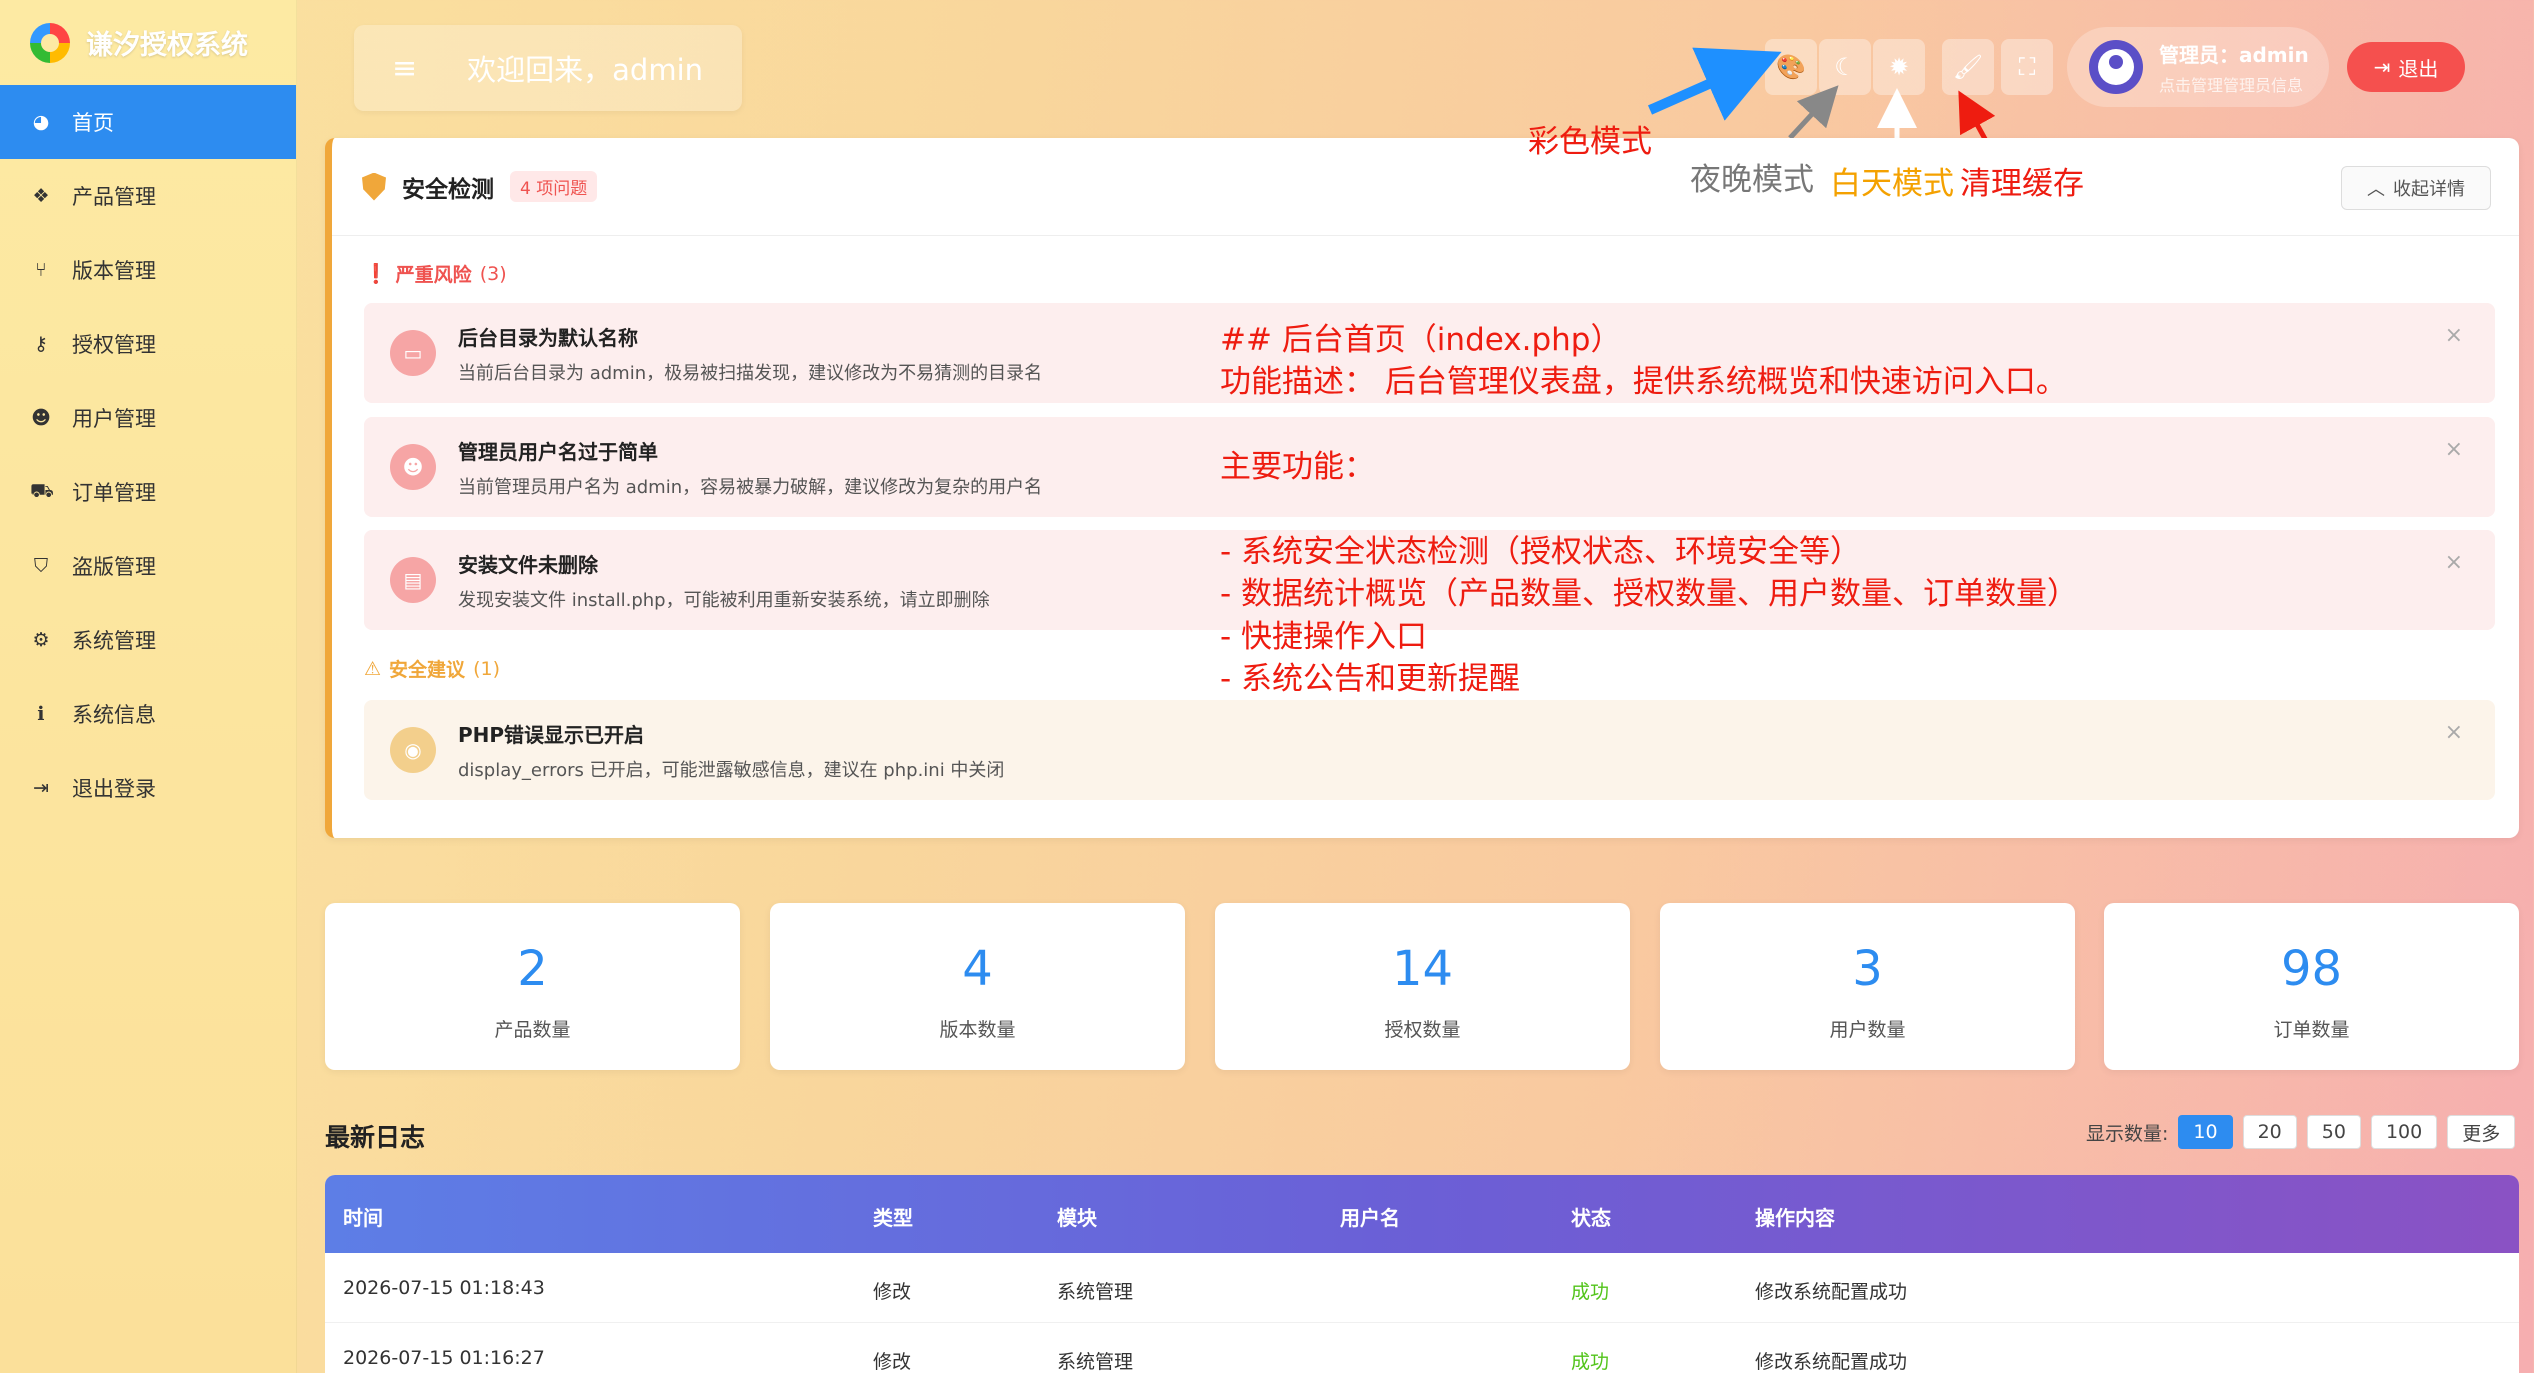  What do you see at coordinates (2333, 1132) in the screenshot?
I see `page-size-50: 50` at bounding box center [2333, 1132].